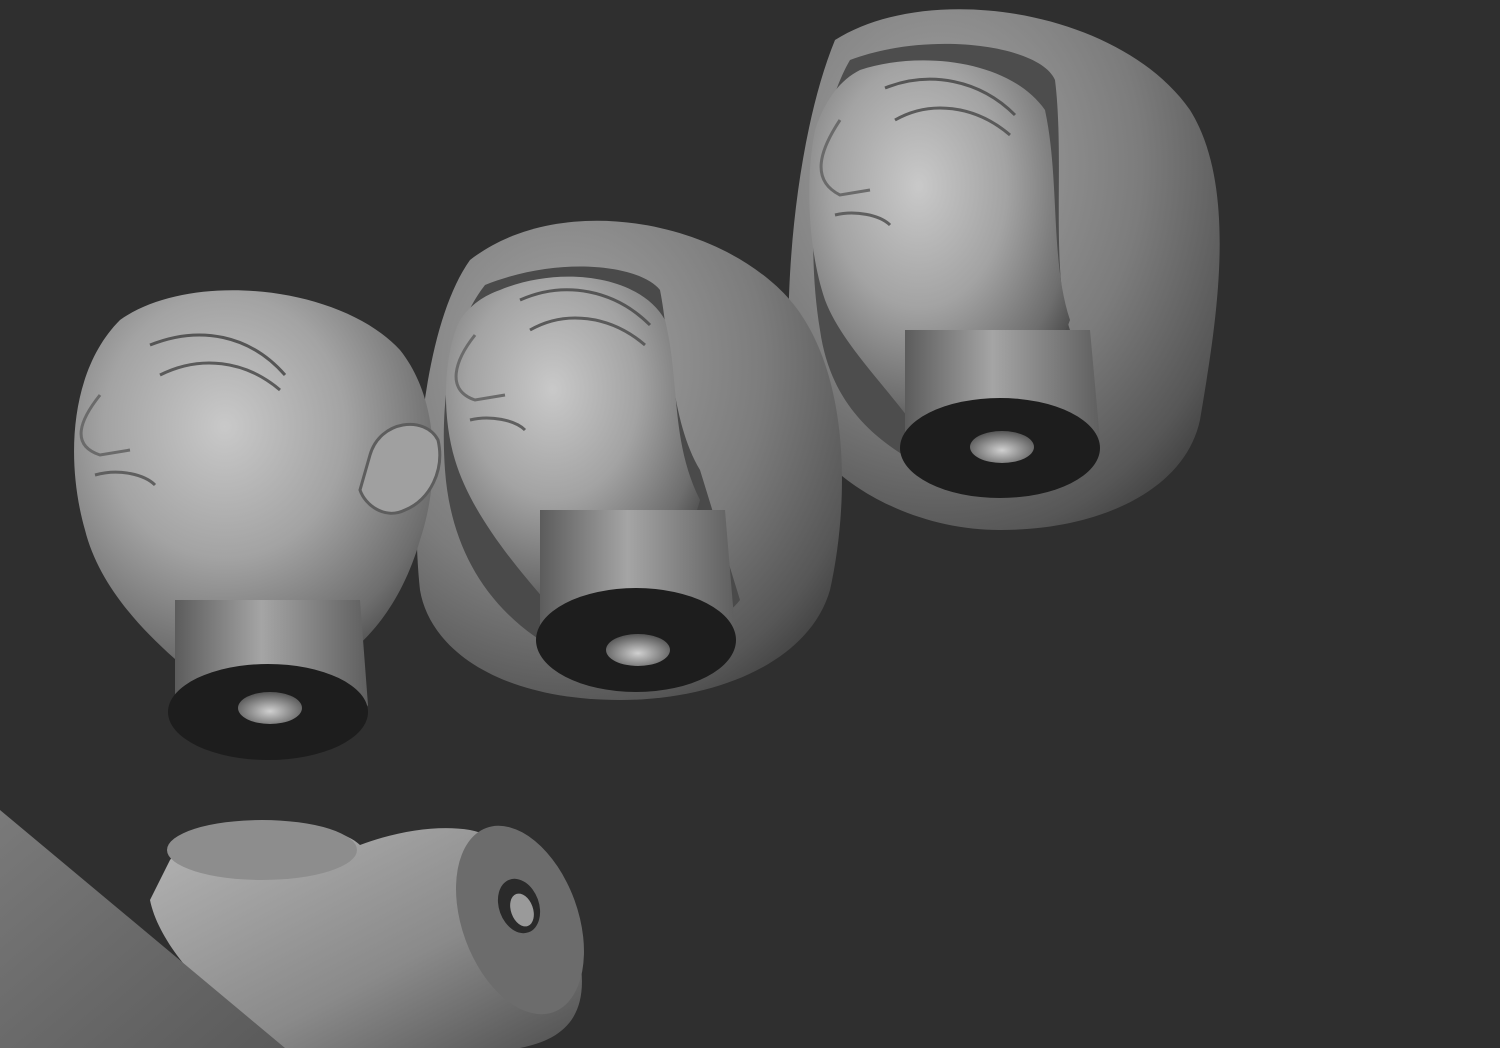 This screenshot has width=1500, height=1048. I want to click on head-with-medium-headdress, so click(629, 460).